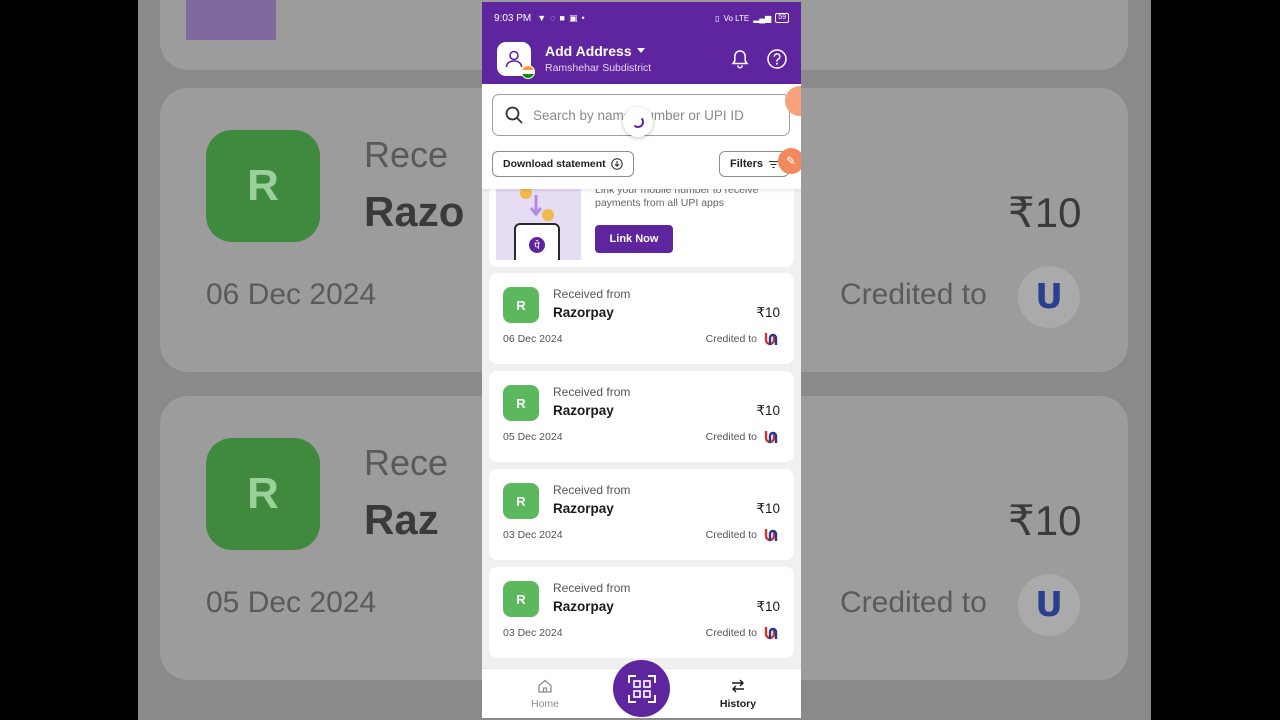 This screenshot has width=1280, height=720. What do you see at coordinates (553, 18) in the screenshot?
I see `app-icon: ◌` at bounding box center [553, 18].